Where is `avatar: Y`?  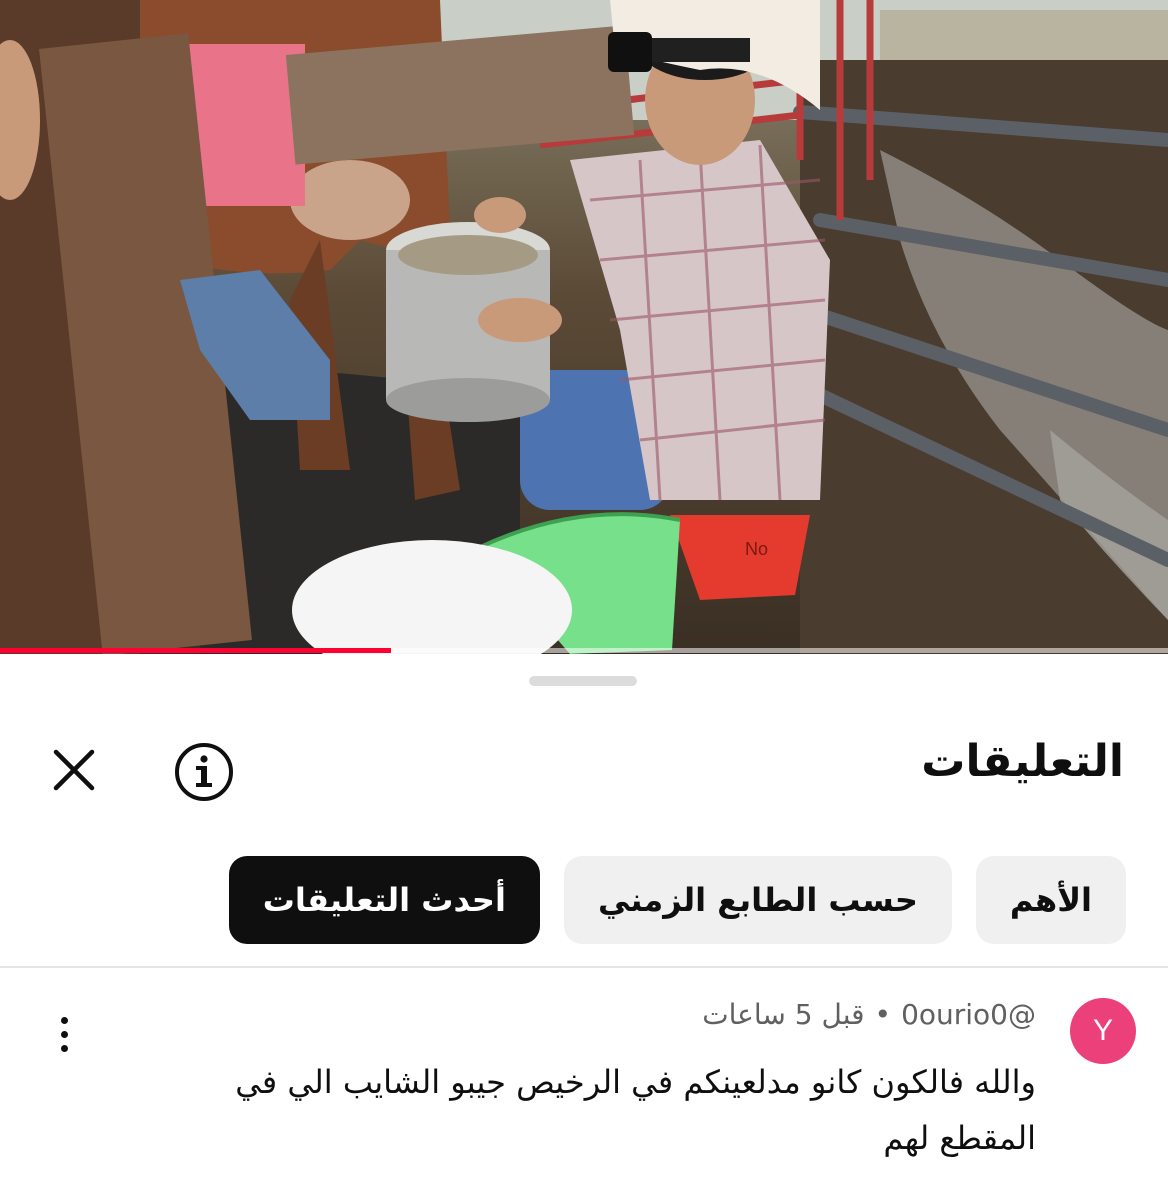
avatar: Y is located at coordinates (1103, 1031).